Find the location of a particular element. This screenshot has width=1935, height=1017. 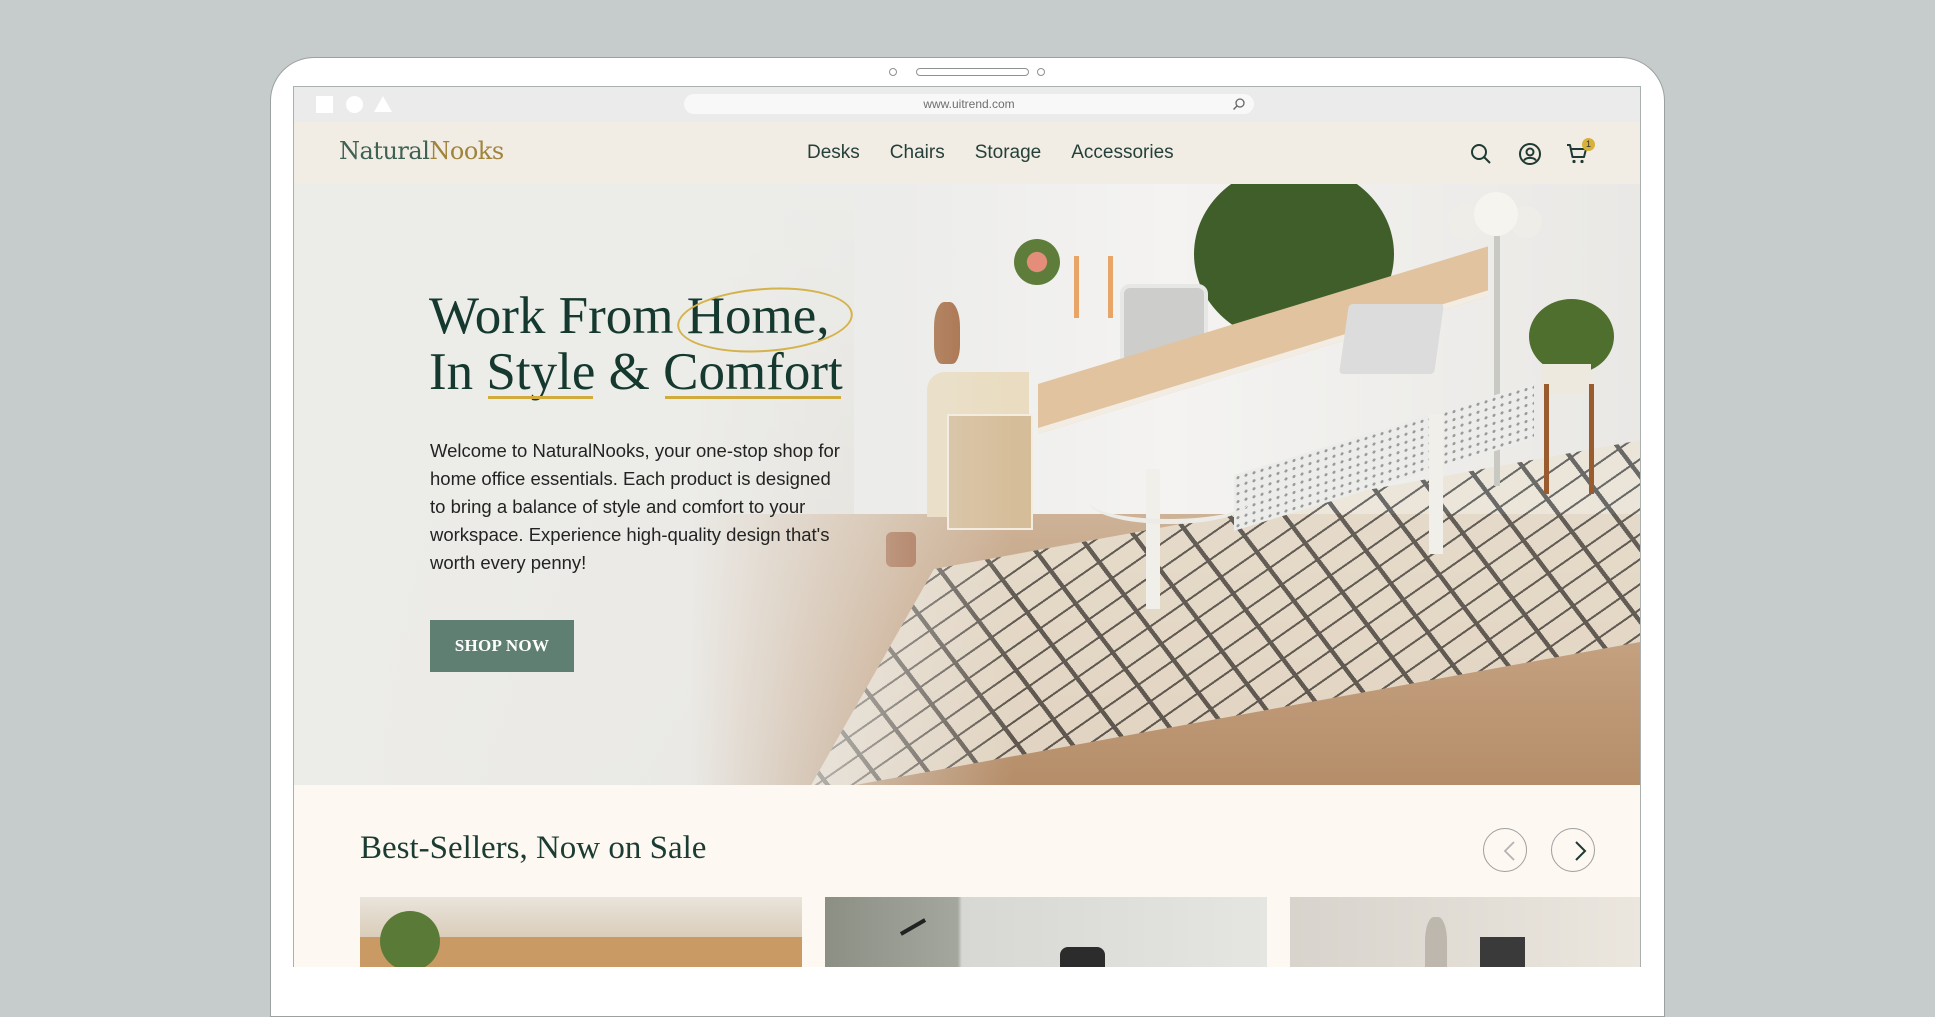

headline-word-work-from: Work From is located at coordinates (558, 316).